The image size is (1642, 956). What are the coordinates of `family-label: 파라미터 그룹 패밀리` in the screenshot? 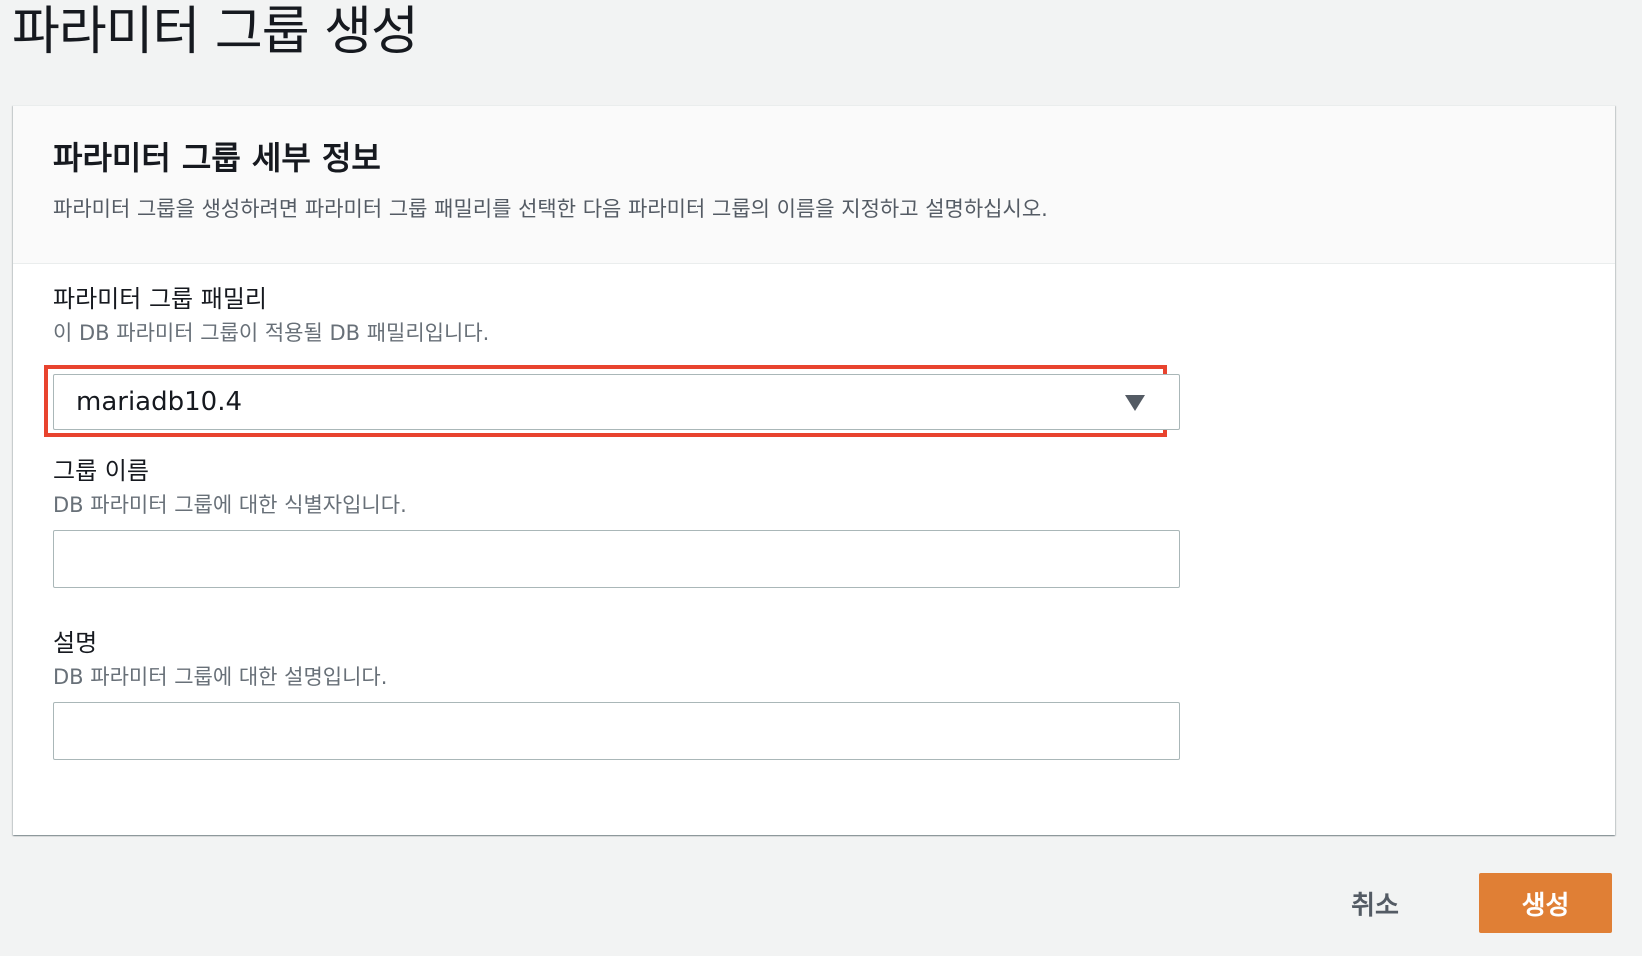 It's located at (160, 299).